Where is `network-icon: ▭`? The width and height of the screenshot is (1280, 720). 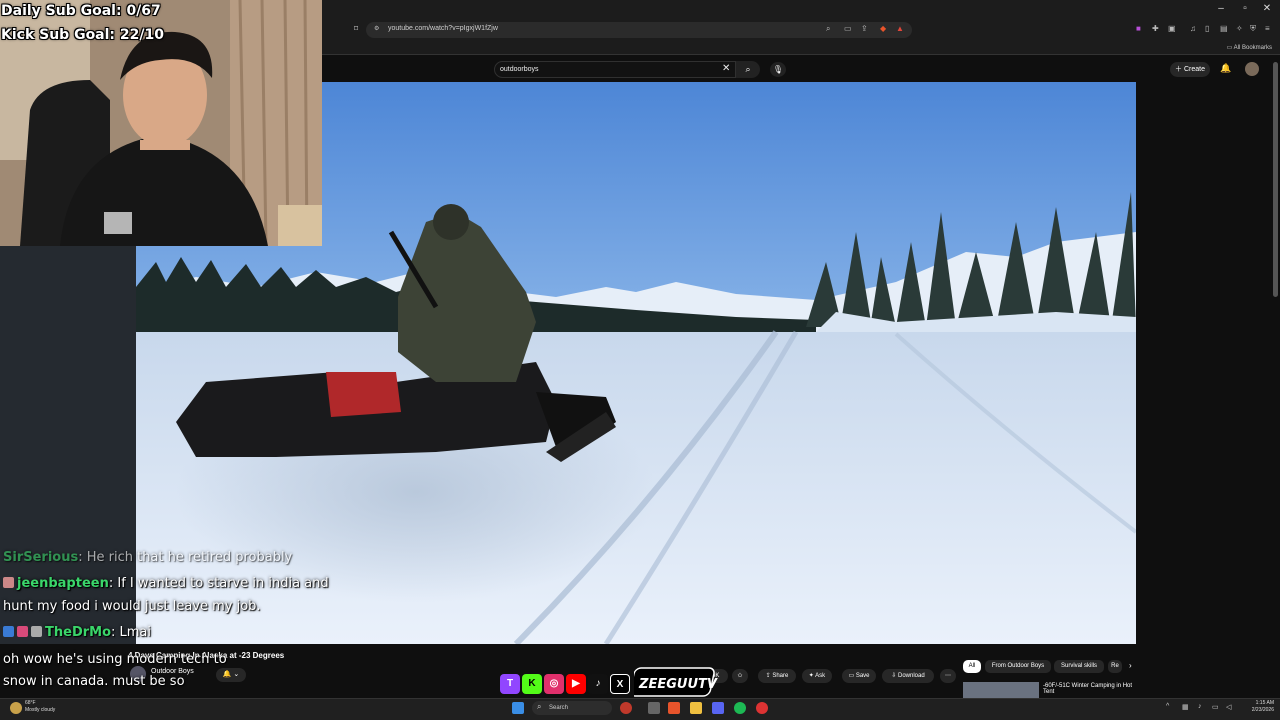 network-icon: ▭ is located at coordinates (1215, 707).